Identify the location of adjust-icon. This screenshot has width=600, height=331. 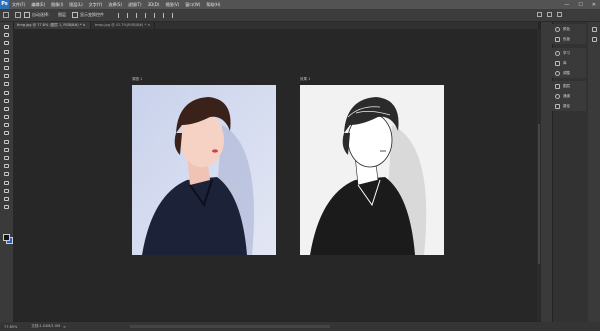
(557, 73).